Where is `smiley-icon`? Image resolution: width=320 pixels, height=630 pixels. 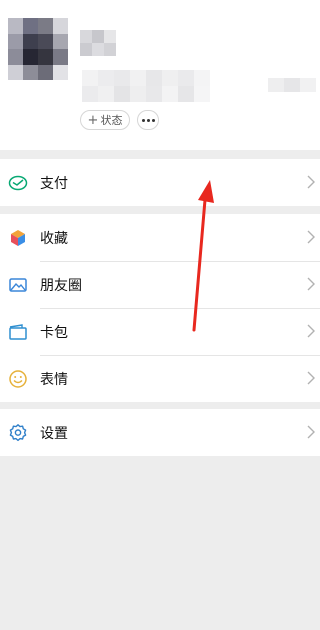 smiley-icon is located at coordinates (18, 379).